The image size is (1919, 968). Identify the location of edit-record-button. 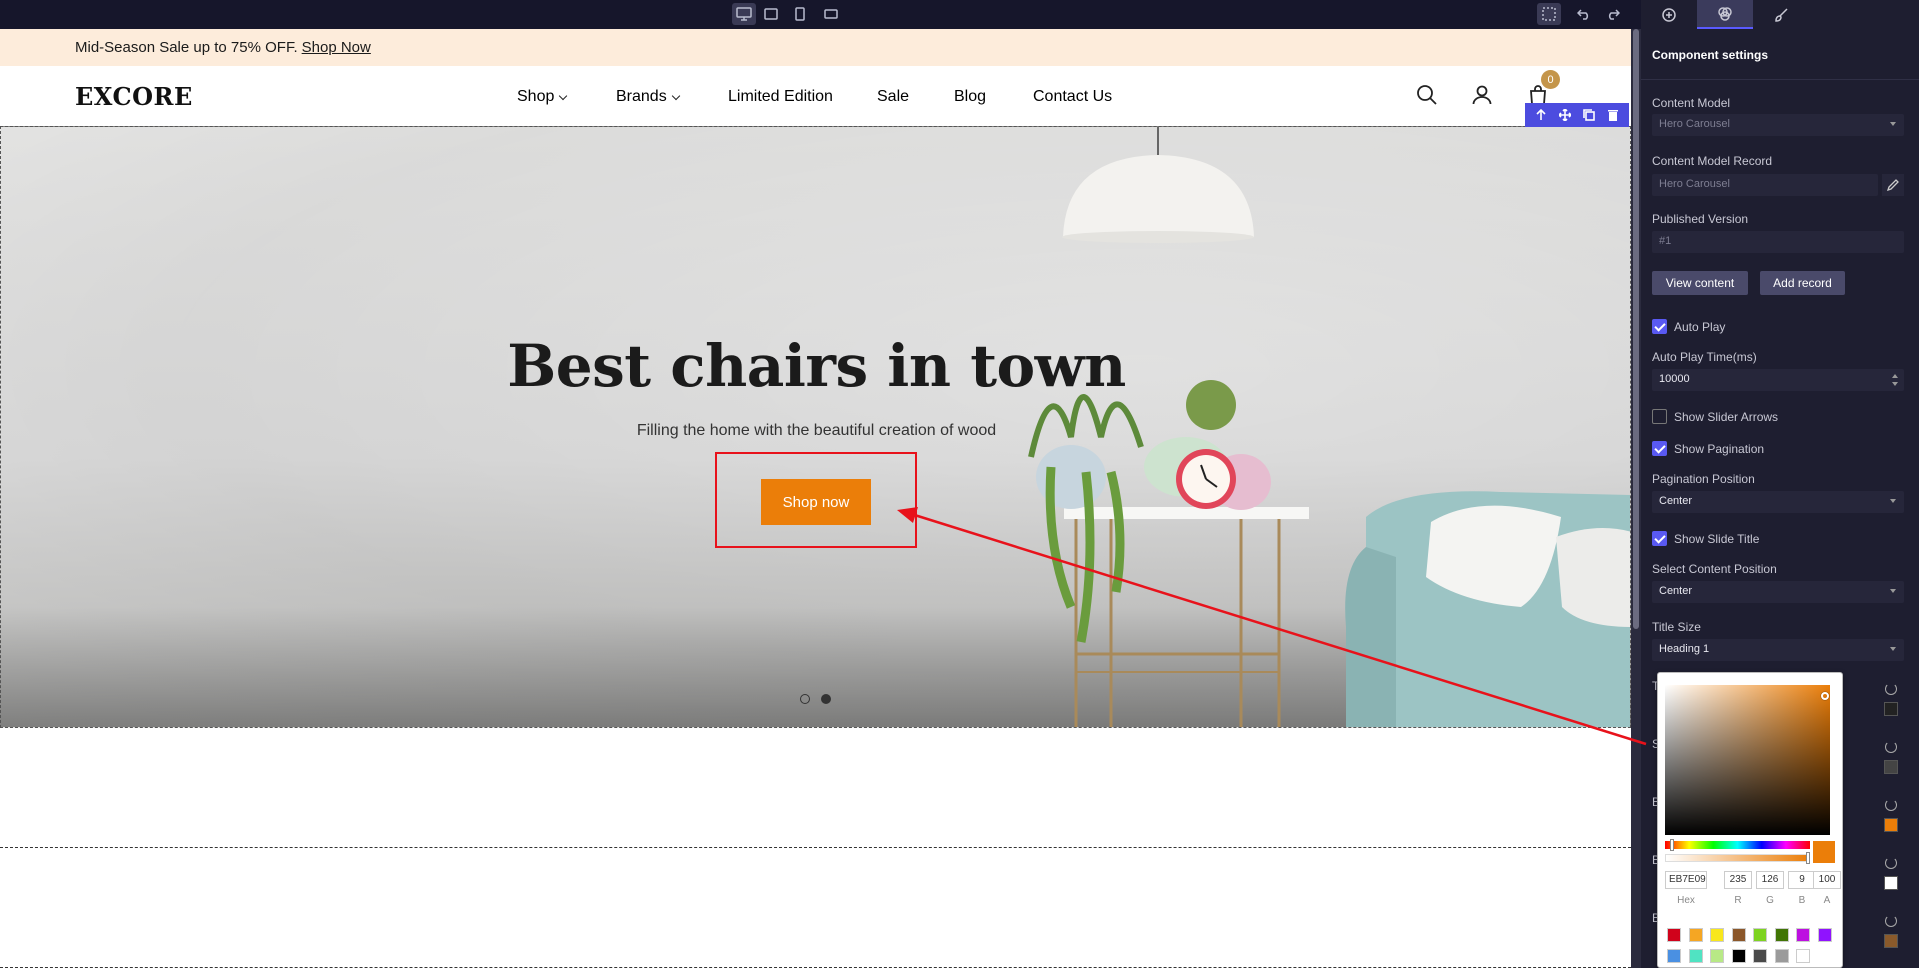
(1893, 185).